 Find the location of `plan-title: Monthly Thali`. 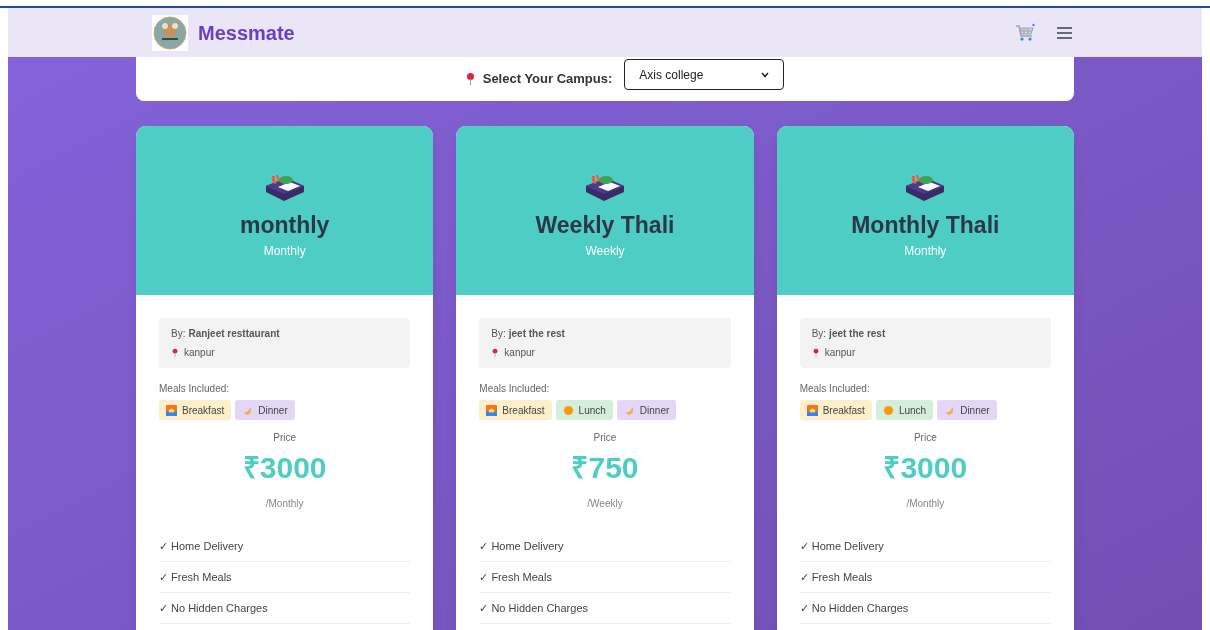

plan-title: Monthly Thali is located at coordinates (925, 225).